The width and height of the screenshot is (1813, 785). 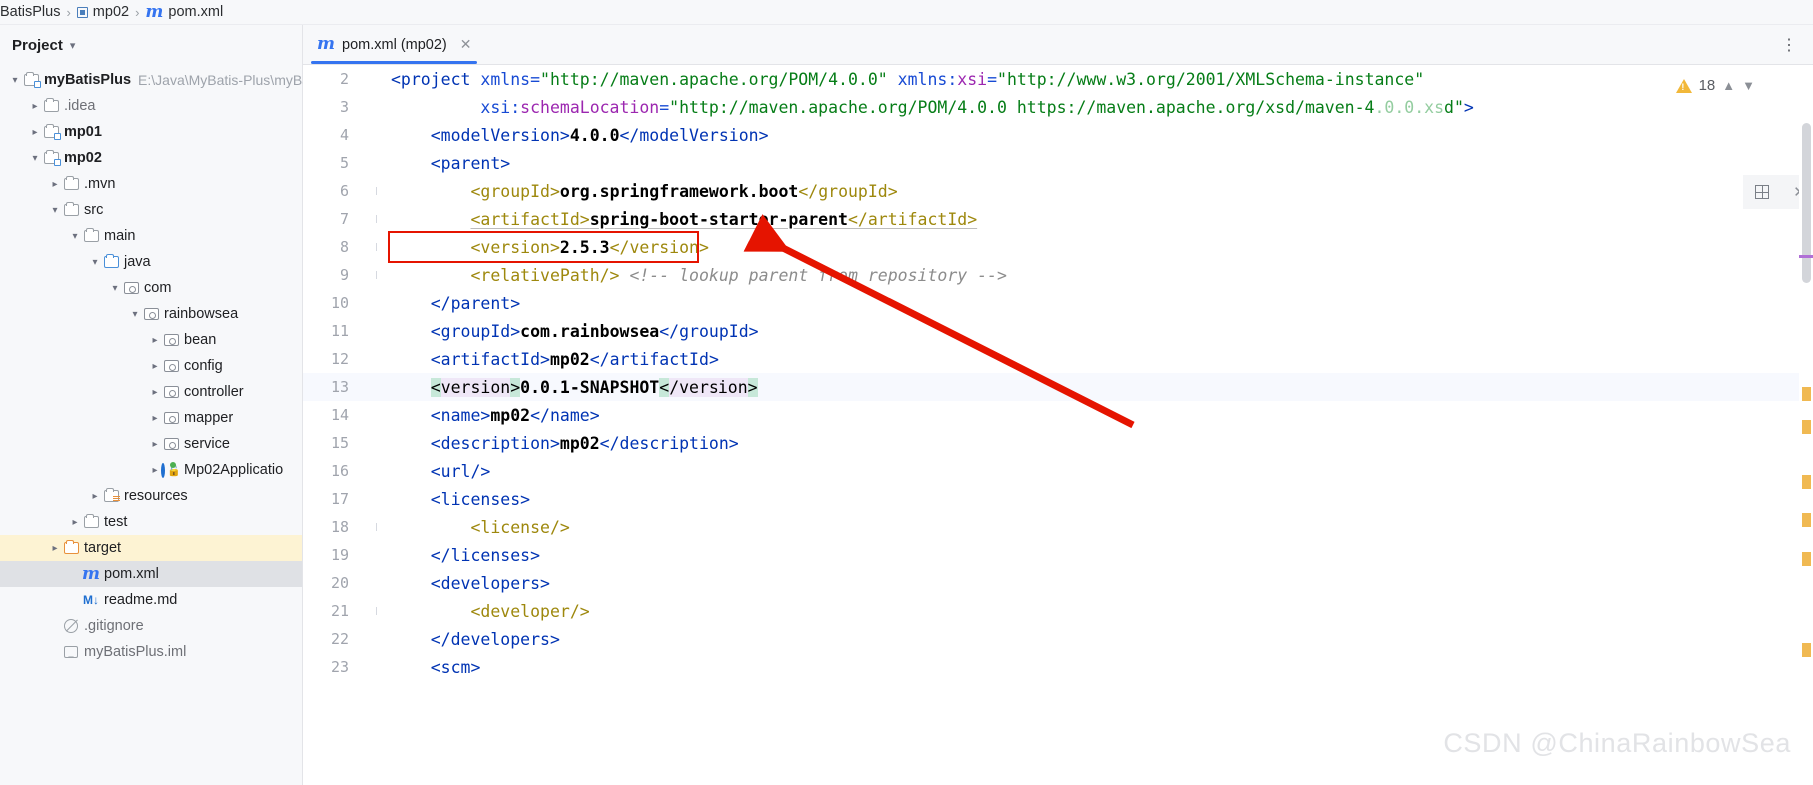 What do you see at coordinates (151, 652) in the screenshot?
I see `tree-item-mybatisplus-iml: _ myBatisPlus.iml` at bounding box center [151, 652].